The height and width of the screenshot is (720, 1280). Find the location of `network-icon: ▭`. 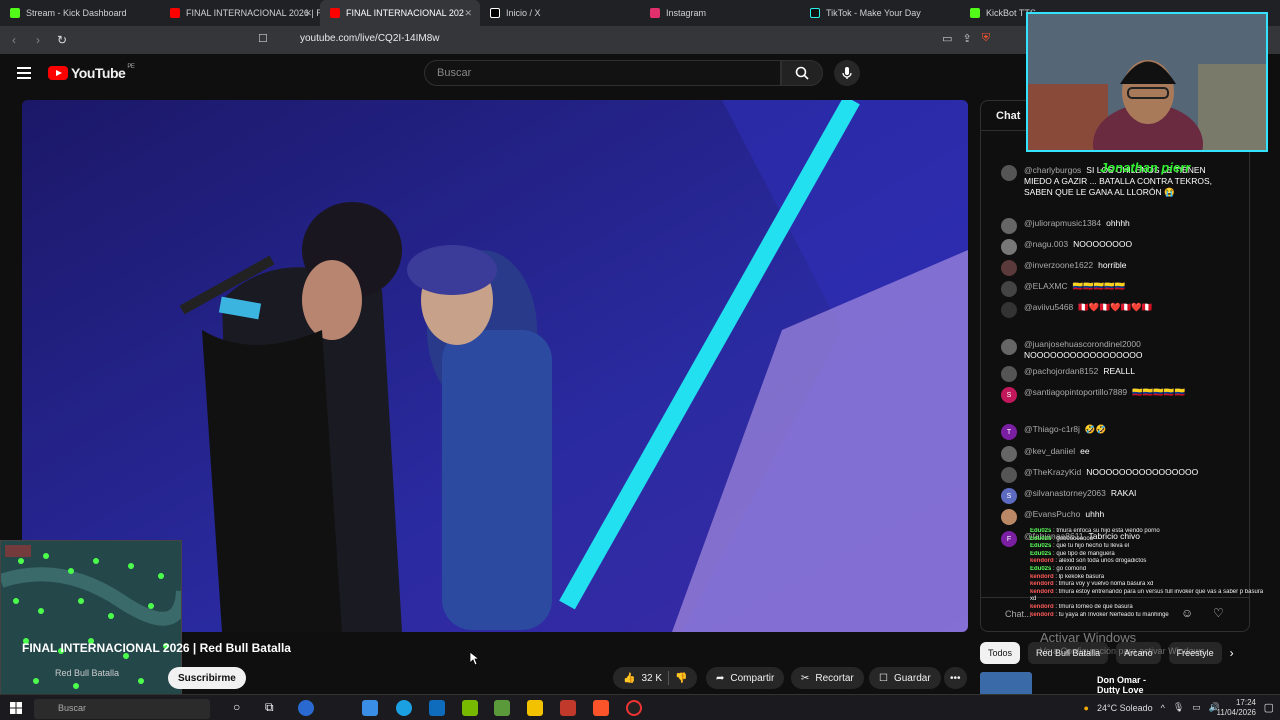

network-icon: ▭ is located at coordinates (1196, 707).